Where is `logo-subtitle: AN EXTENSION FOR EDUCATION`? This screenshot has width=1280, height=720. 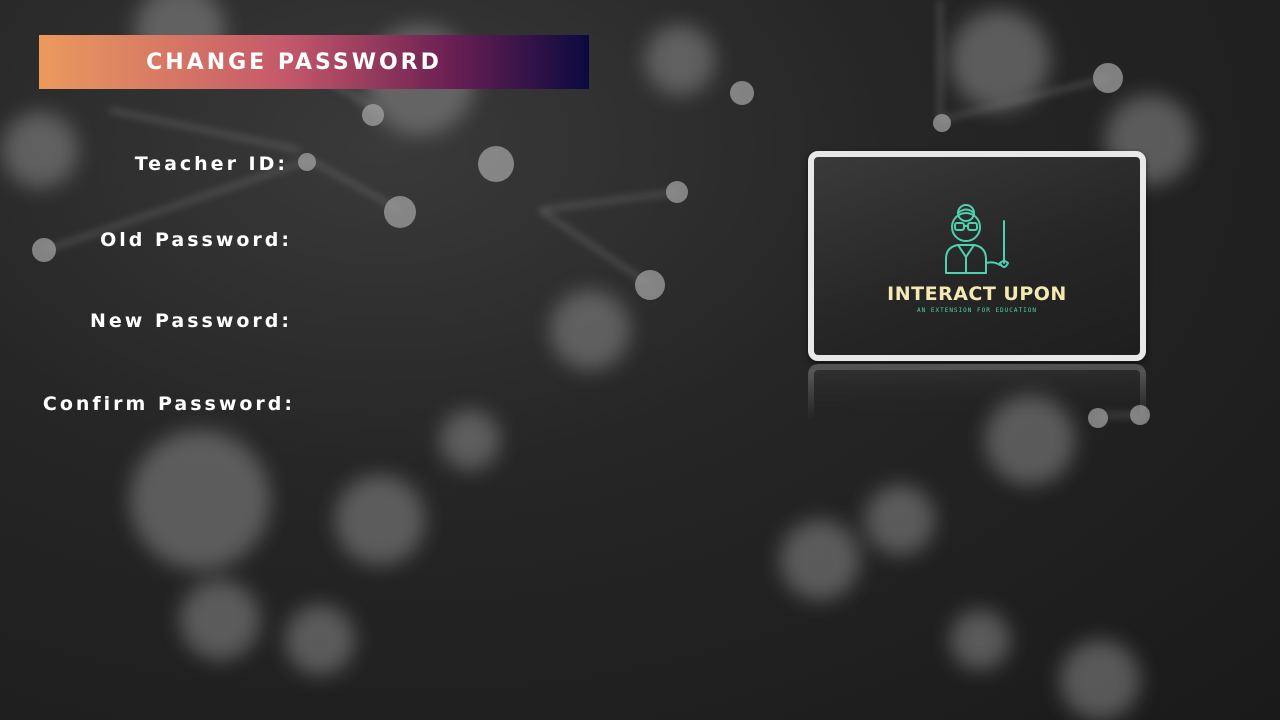 logo-subtitle: AN EXTENSION FOR EDUCATION is located at coordinates (977, 310).